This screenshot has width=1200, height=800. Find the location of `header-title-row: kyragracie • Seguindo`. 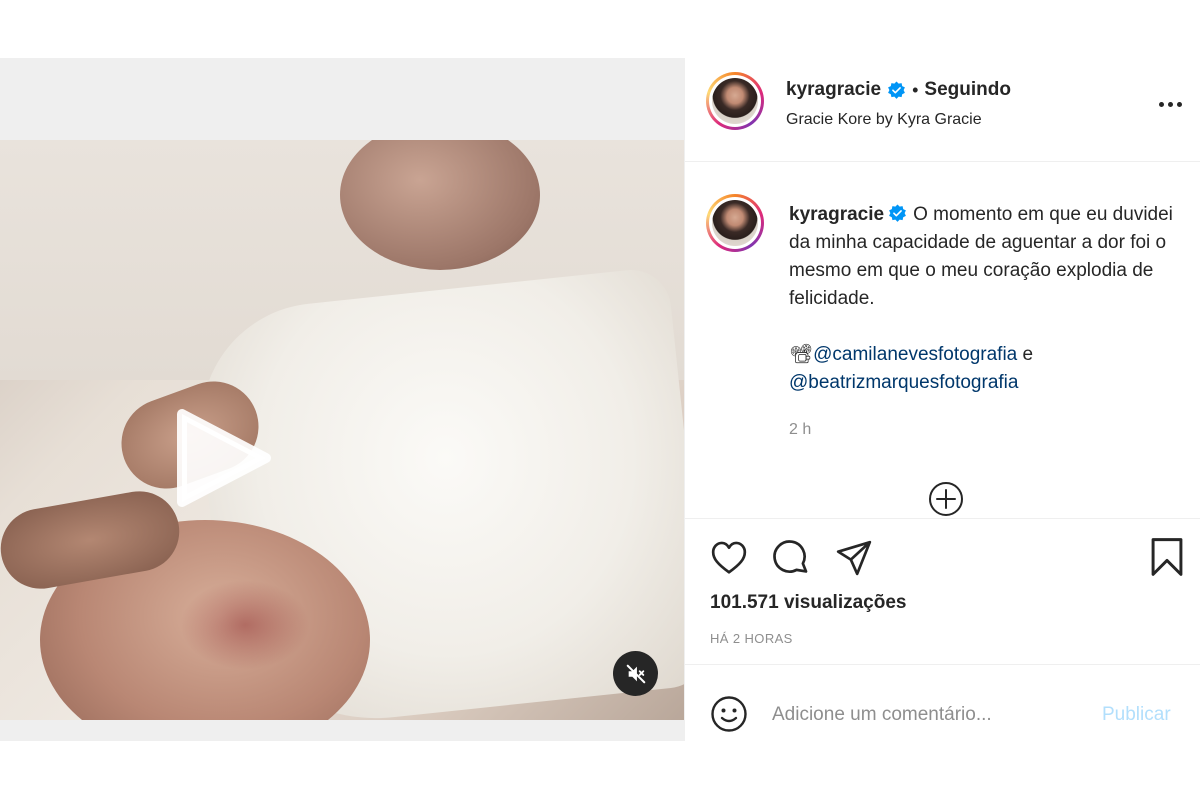

header-title-row: kyragracie • Seguindo is located at coordinates (898, 90).